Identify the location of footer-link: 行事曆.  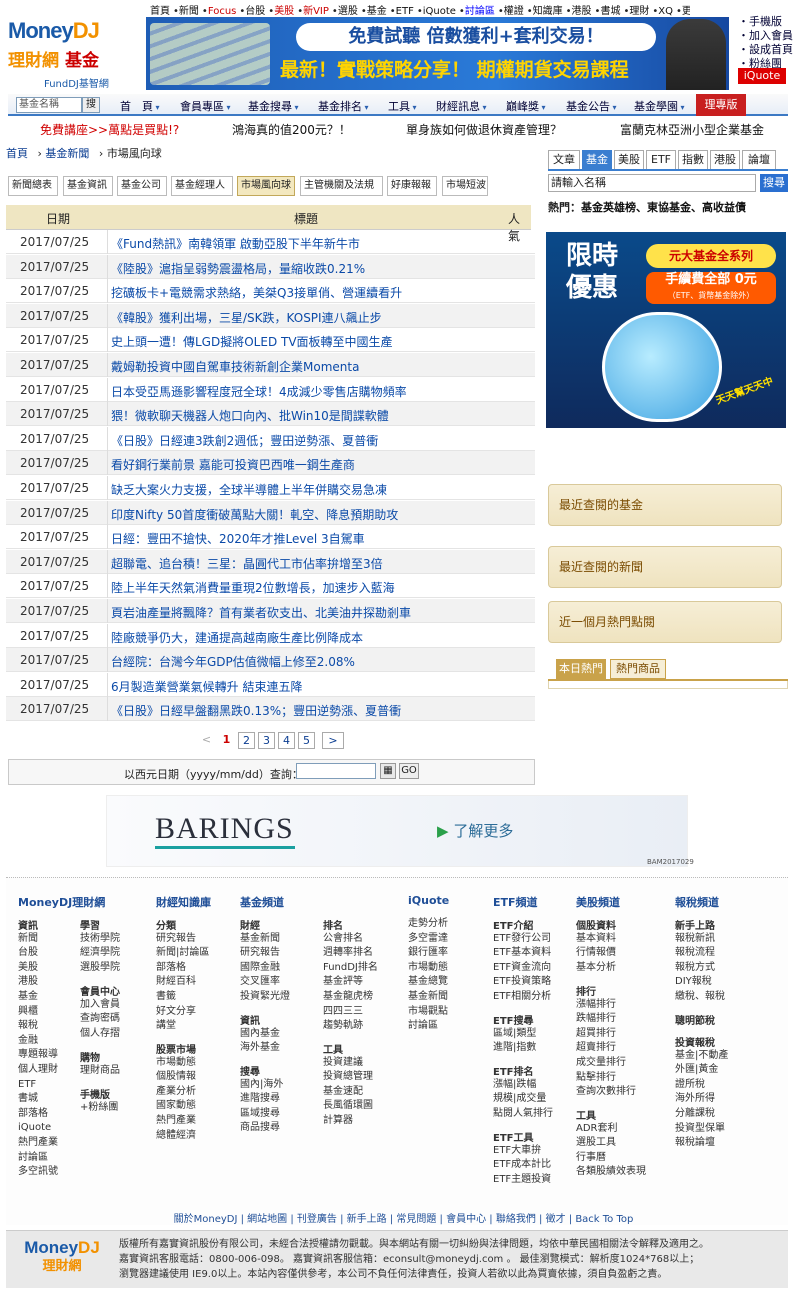
(611, 1158).